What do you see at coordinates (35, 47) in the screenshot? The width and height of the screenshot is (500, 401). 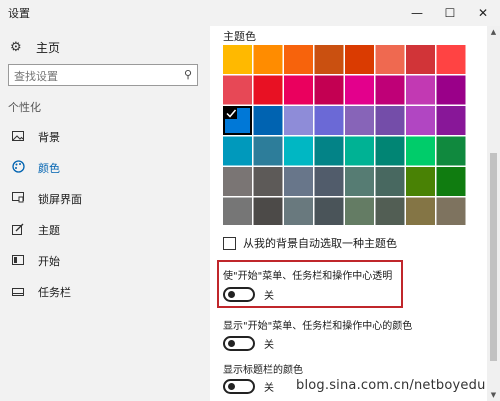 I see `sidebar-item-home: ⚙ 主页` at bounding box center [35, 47].